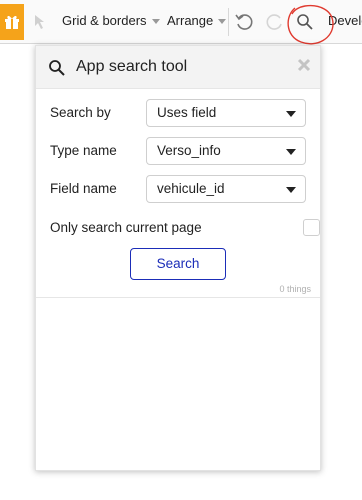 Image resolution: width=362 pixels, height=500 pixels. I want to click on grid-borders-menu: Grid & borders, so click(111, 20).